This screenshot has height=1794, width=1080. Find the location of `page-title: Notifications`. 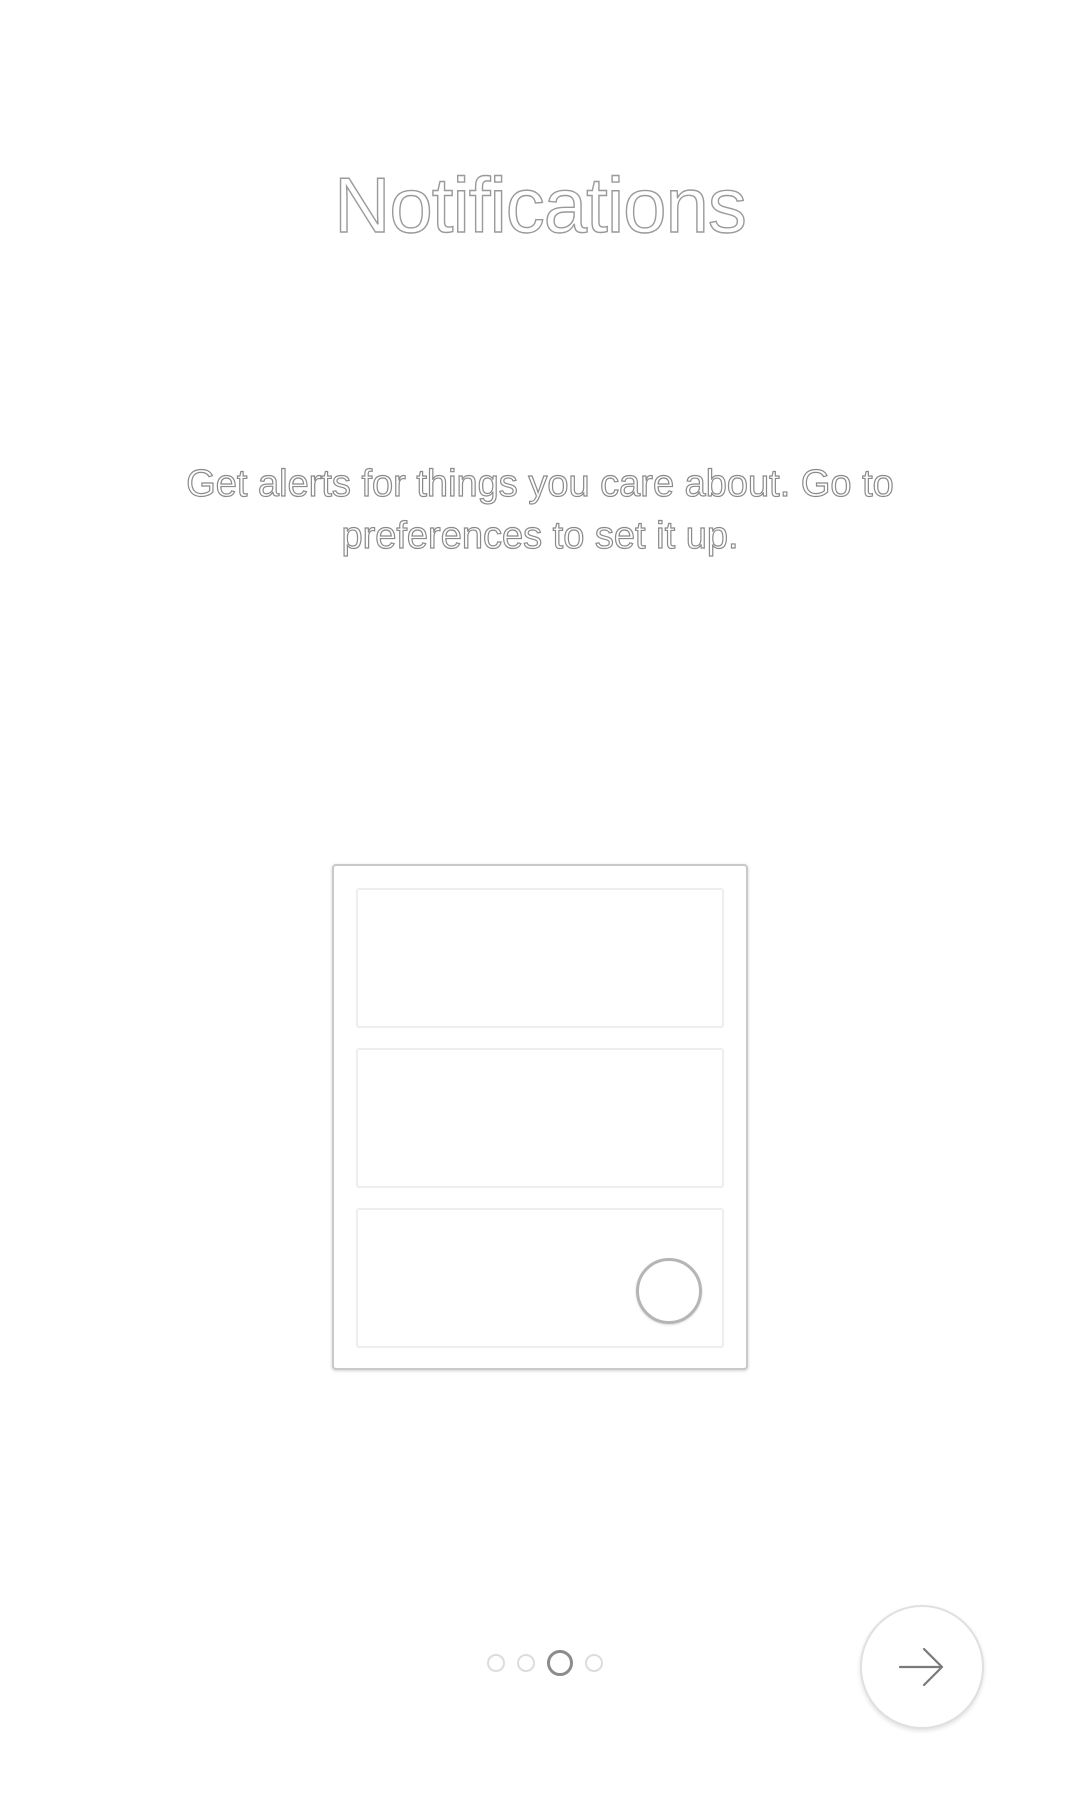

page-title: Notifications is located at coordinates (540, 204).